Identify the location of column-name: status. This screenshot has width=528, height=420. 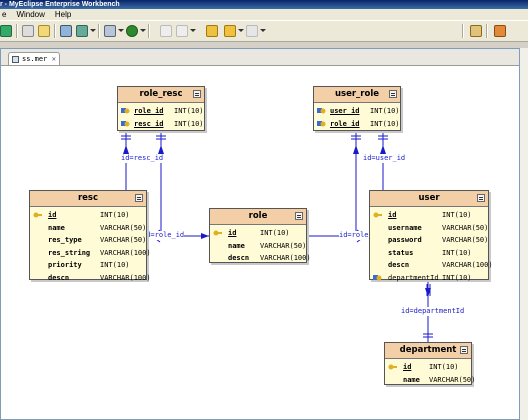
(401, 252).